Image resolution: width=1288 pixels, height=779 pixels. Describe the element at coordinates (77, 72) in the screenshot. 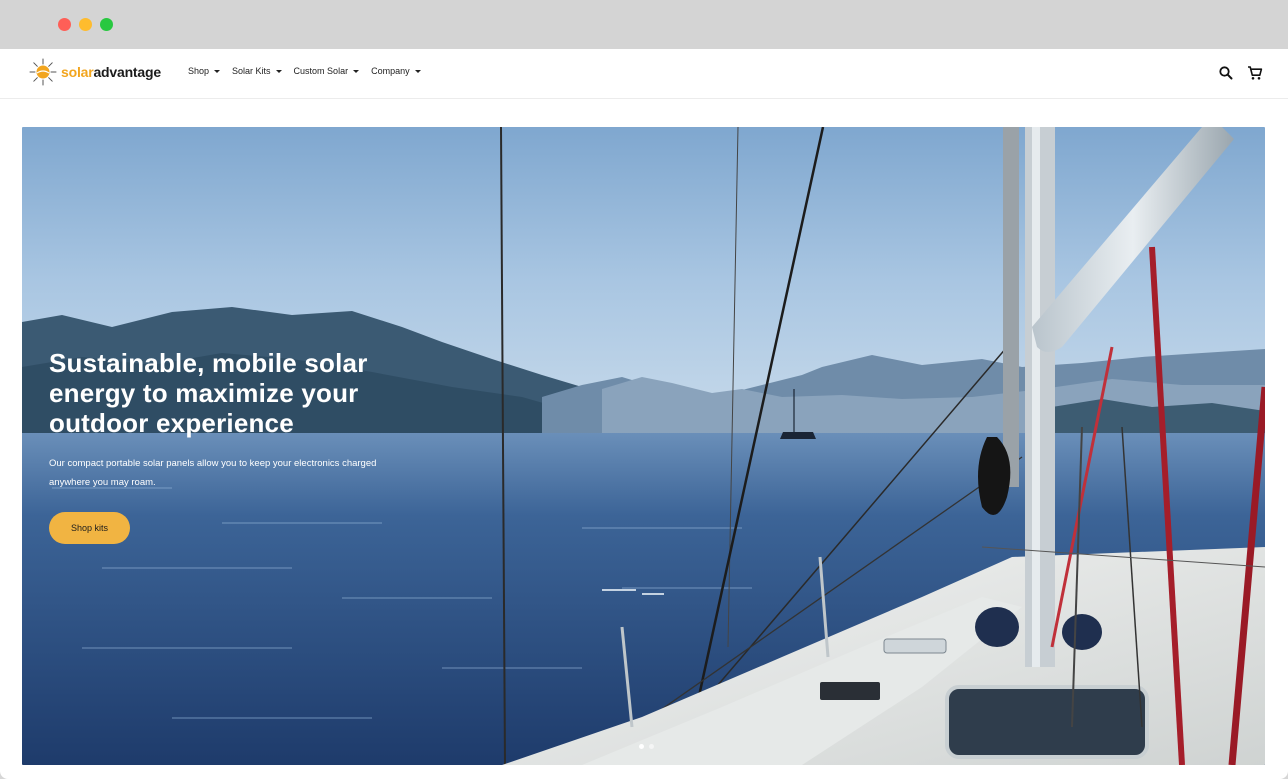

I see `brand-name-part1: solar` at that location.